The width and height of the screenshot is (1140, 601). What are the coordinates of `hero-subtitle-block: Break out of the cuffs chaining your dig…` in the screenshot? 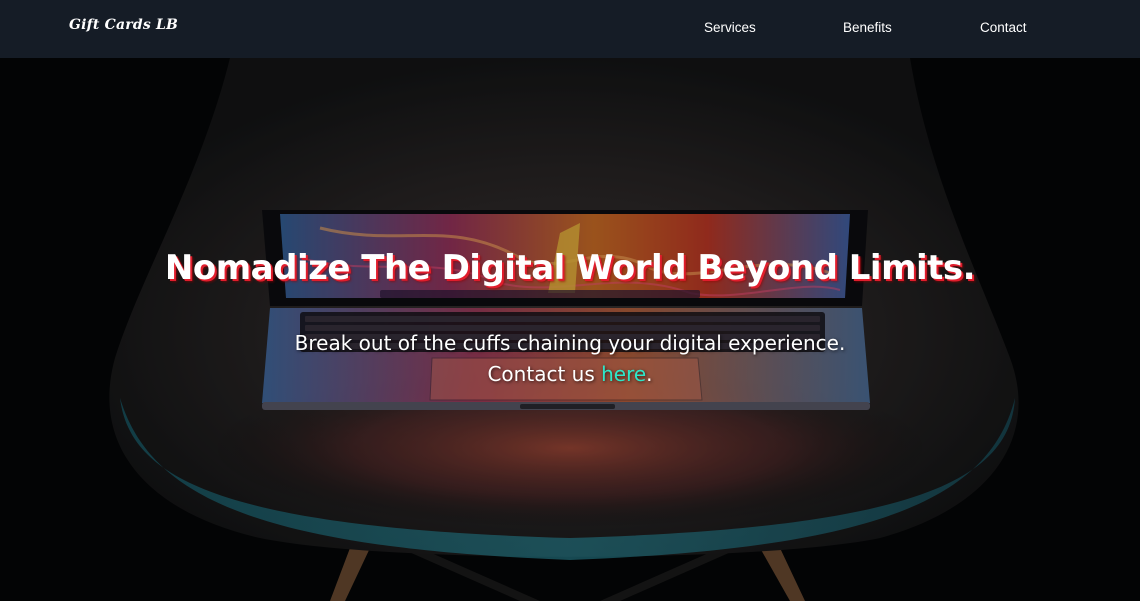 It's located at (570, 359).